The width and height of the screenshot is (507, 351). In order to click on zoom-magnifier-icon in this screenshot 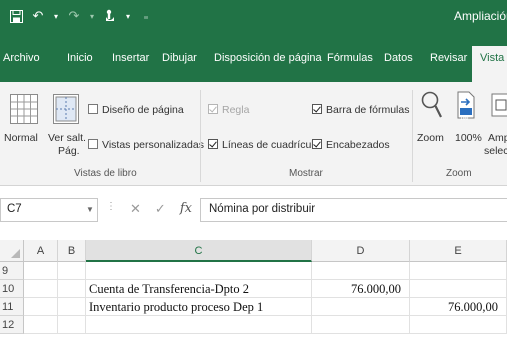, I will do `click(432, 106)`.